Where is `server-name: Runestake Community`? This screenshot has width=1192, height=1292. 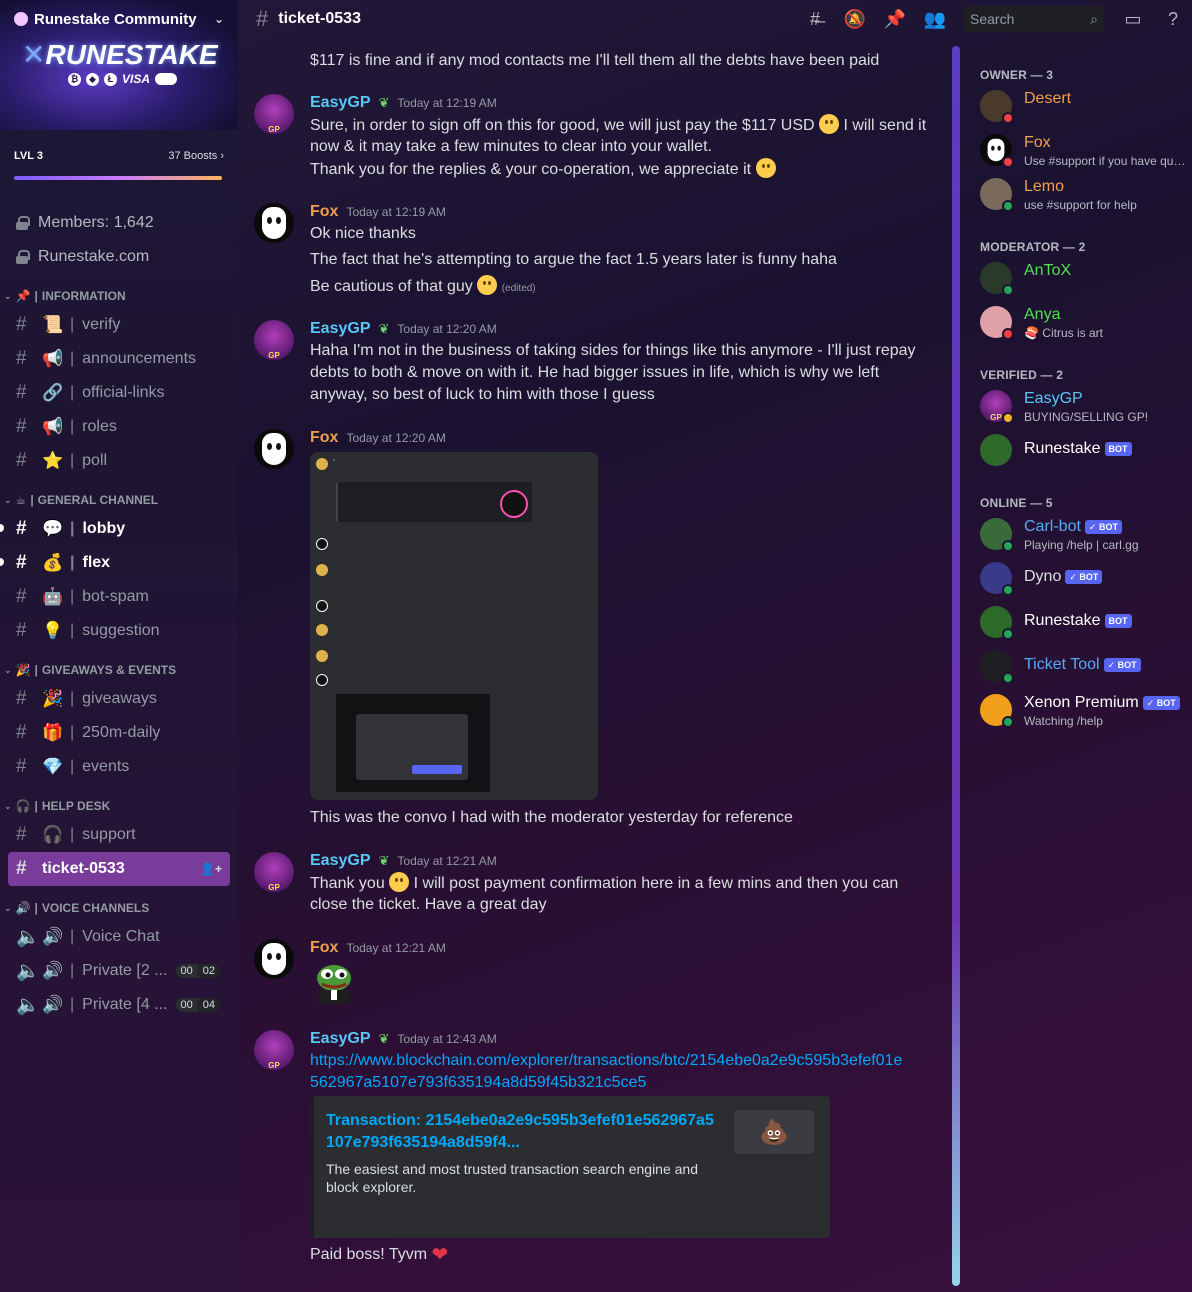 server-name: Runestake Community is located at coordinates (115, 19).